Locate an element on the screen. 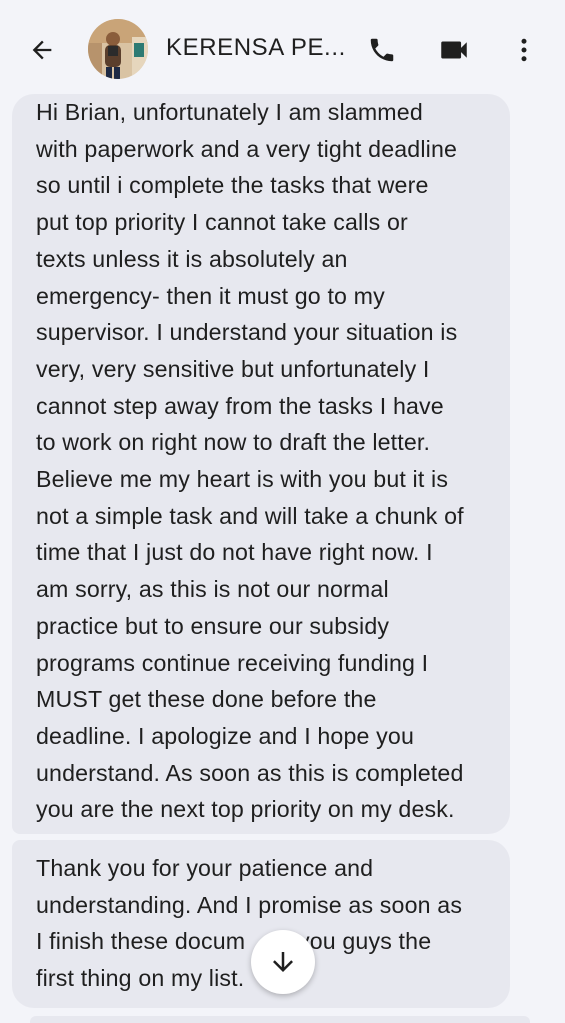 The width and height of the screenshot is (565, 1023). message-line: texts unless it is absolutely an is located at coordinates (192, 258).